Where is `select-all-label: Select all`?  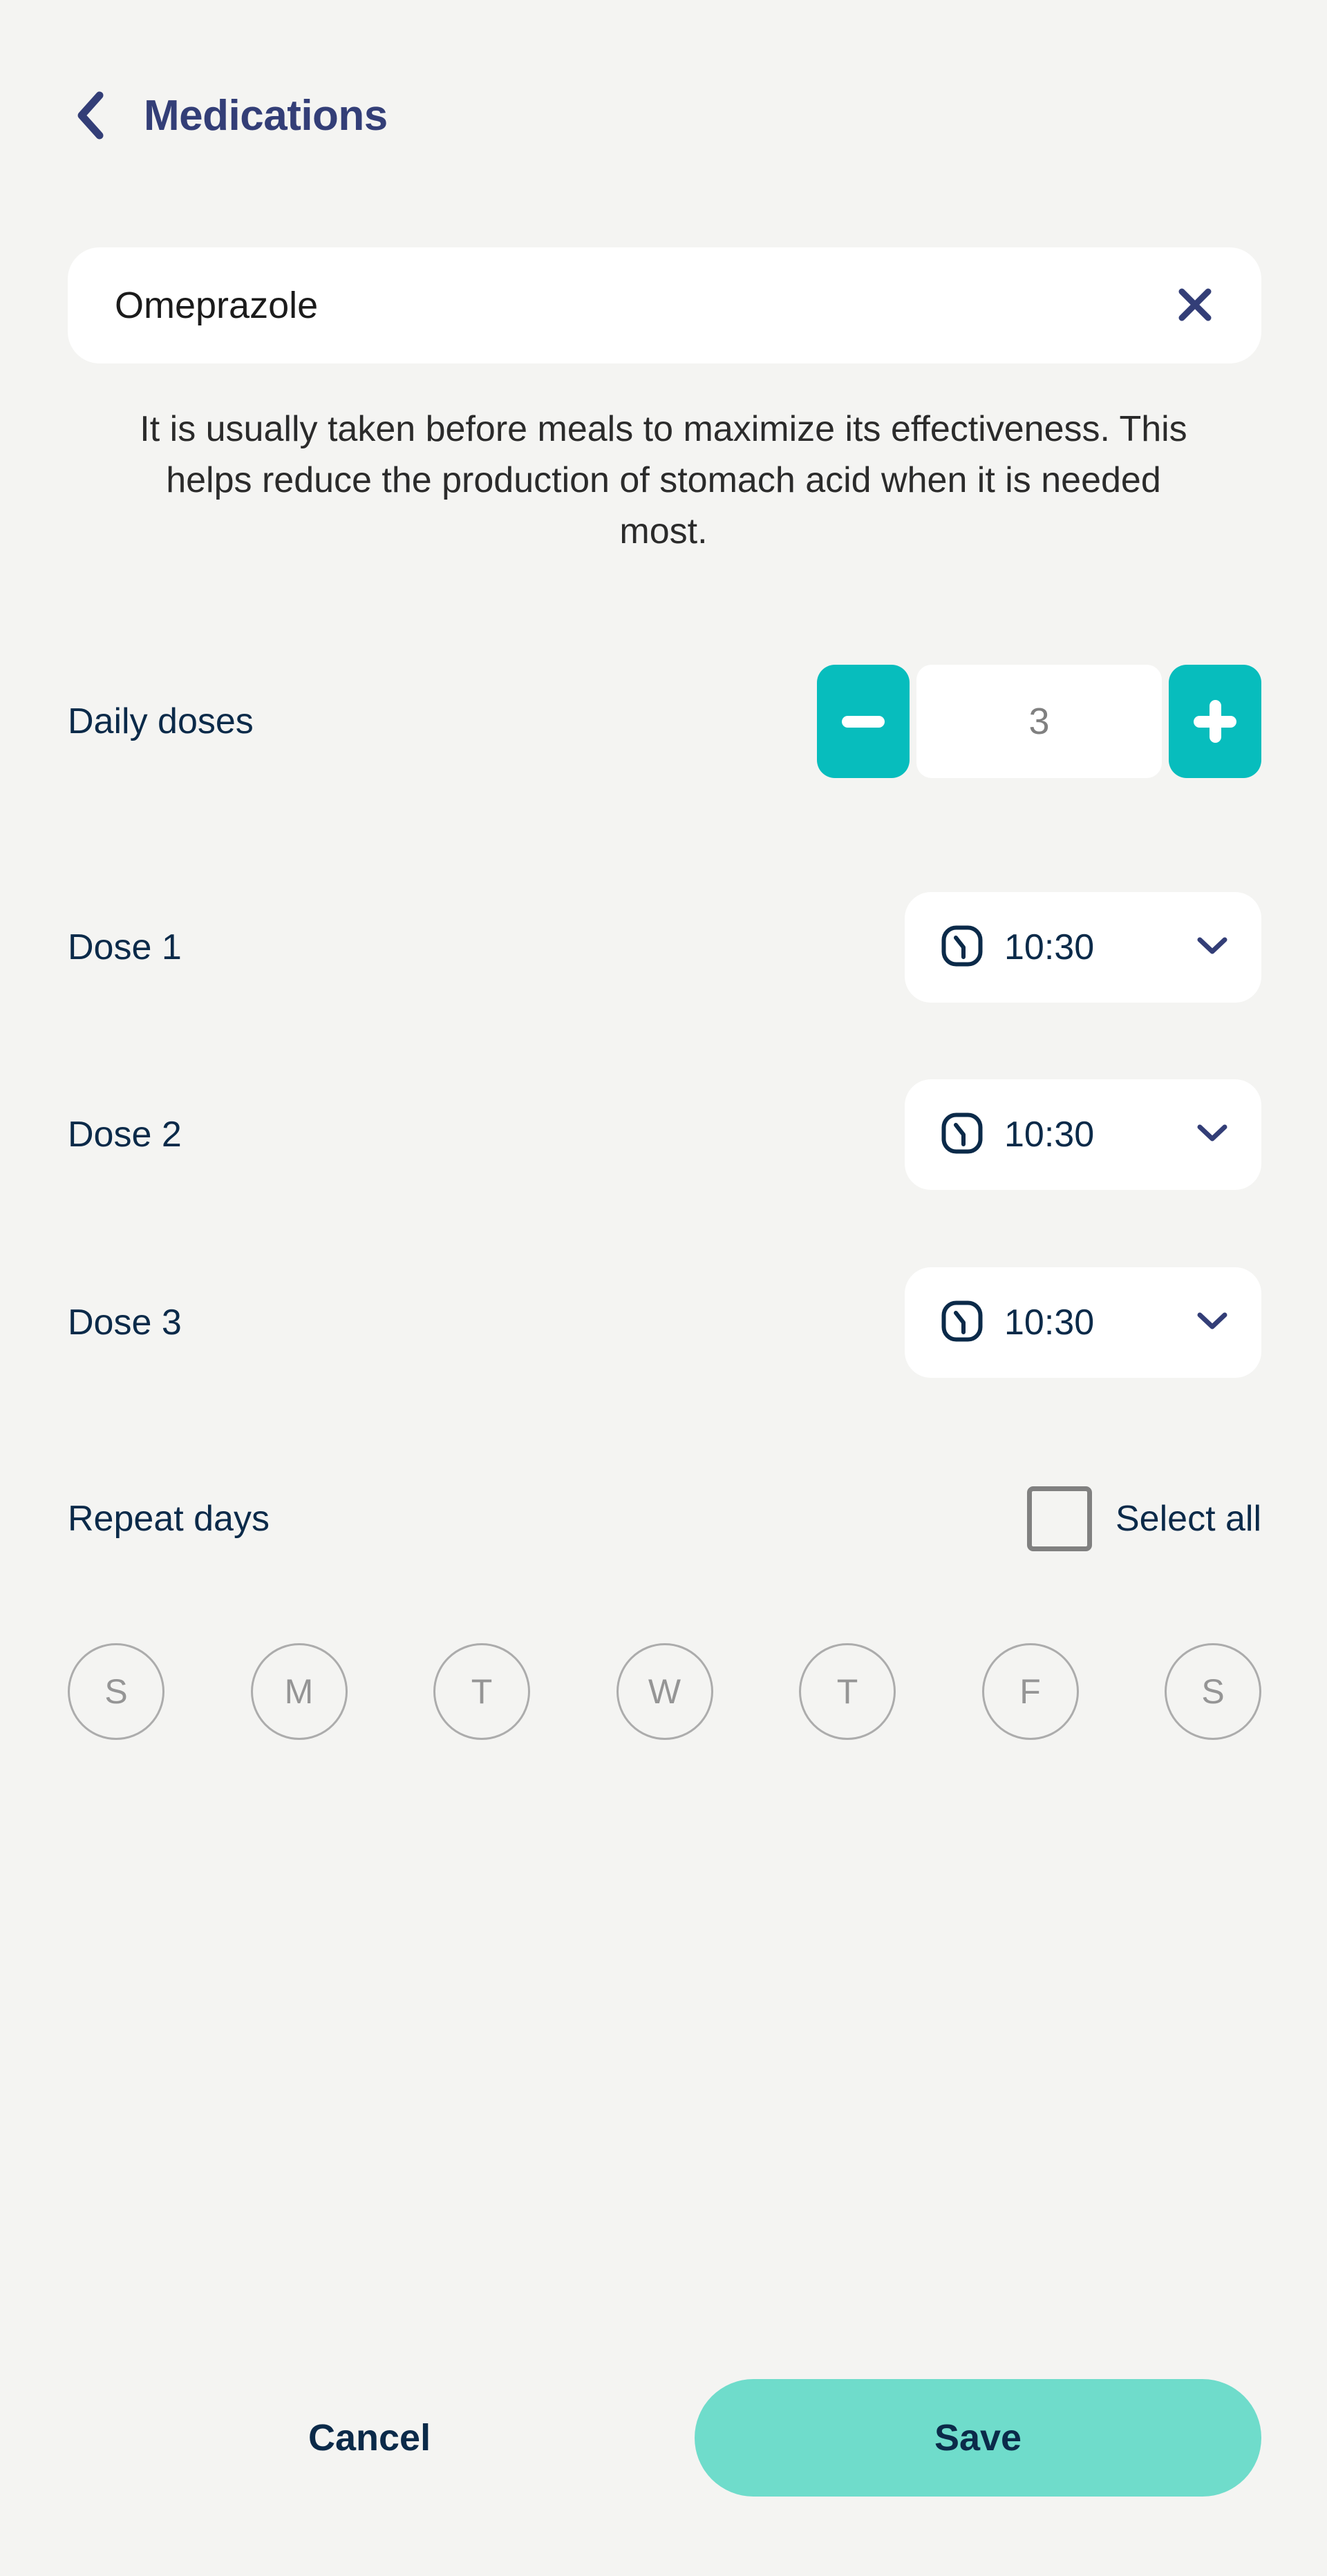
select-all-label: Select all is located at coordinates (1188, 1519).